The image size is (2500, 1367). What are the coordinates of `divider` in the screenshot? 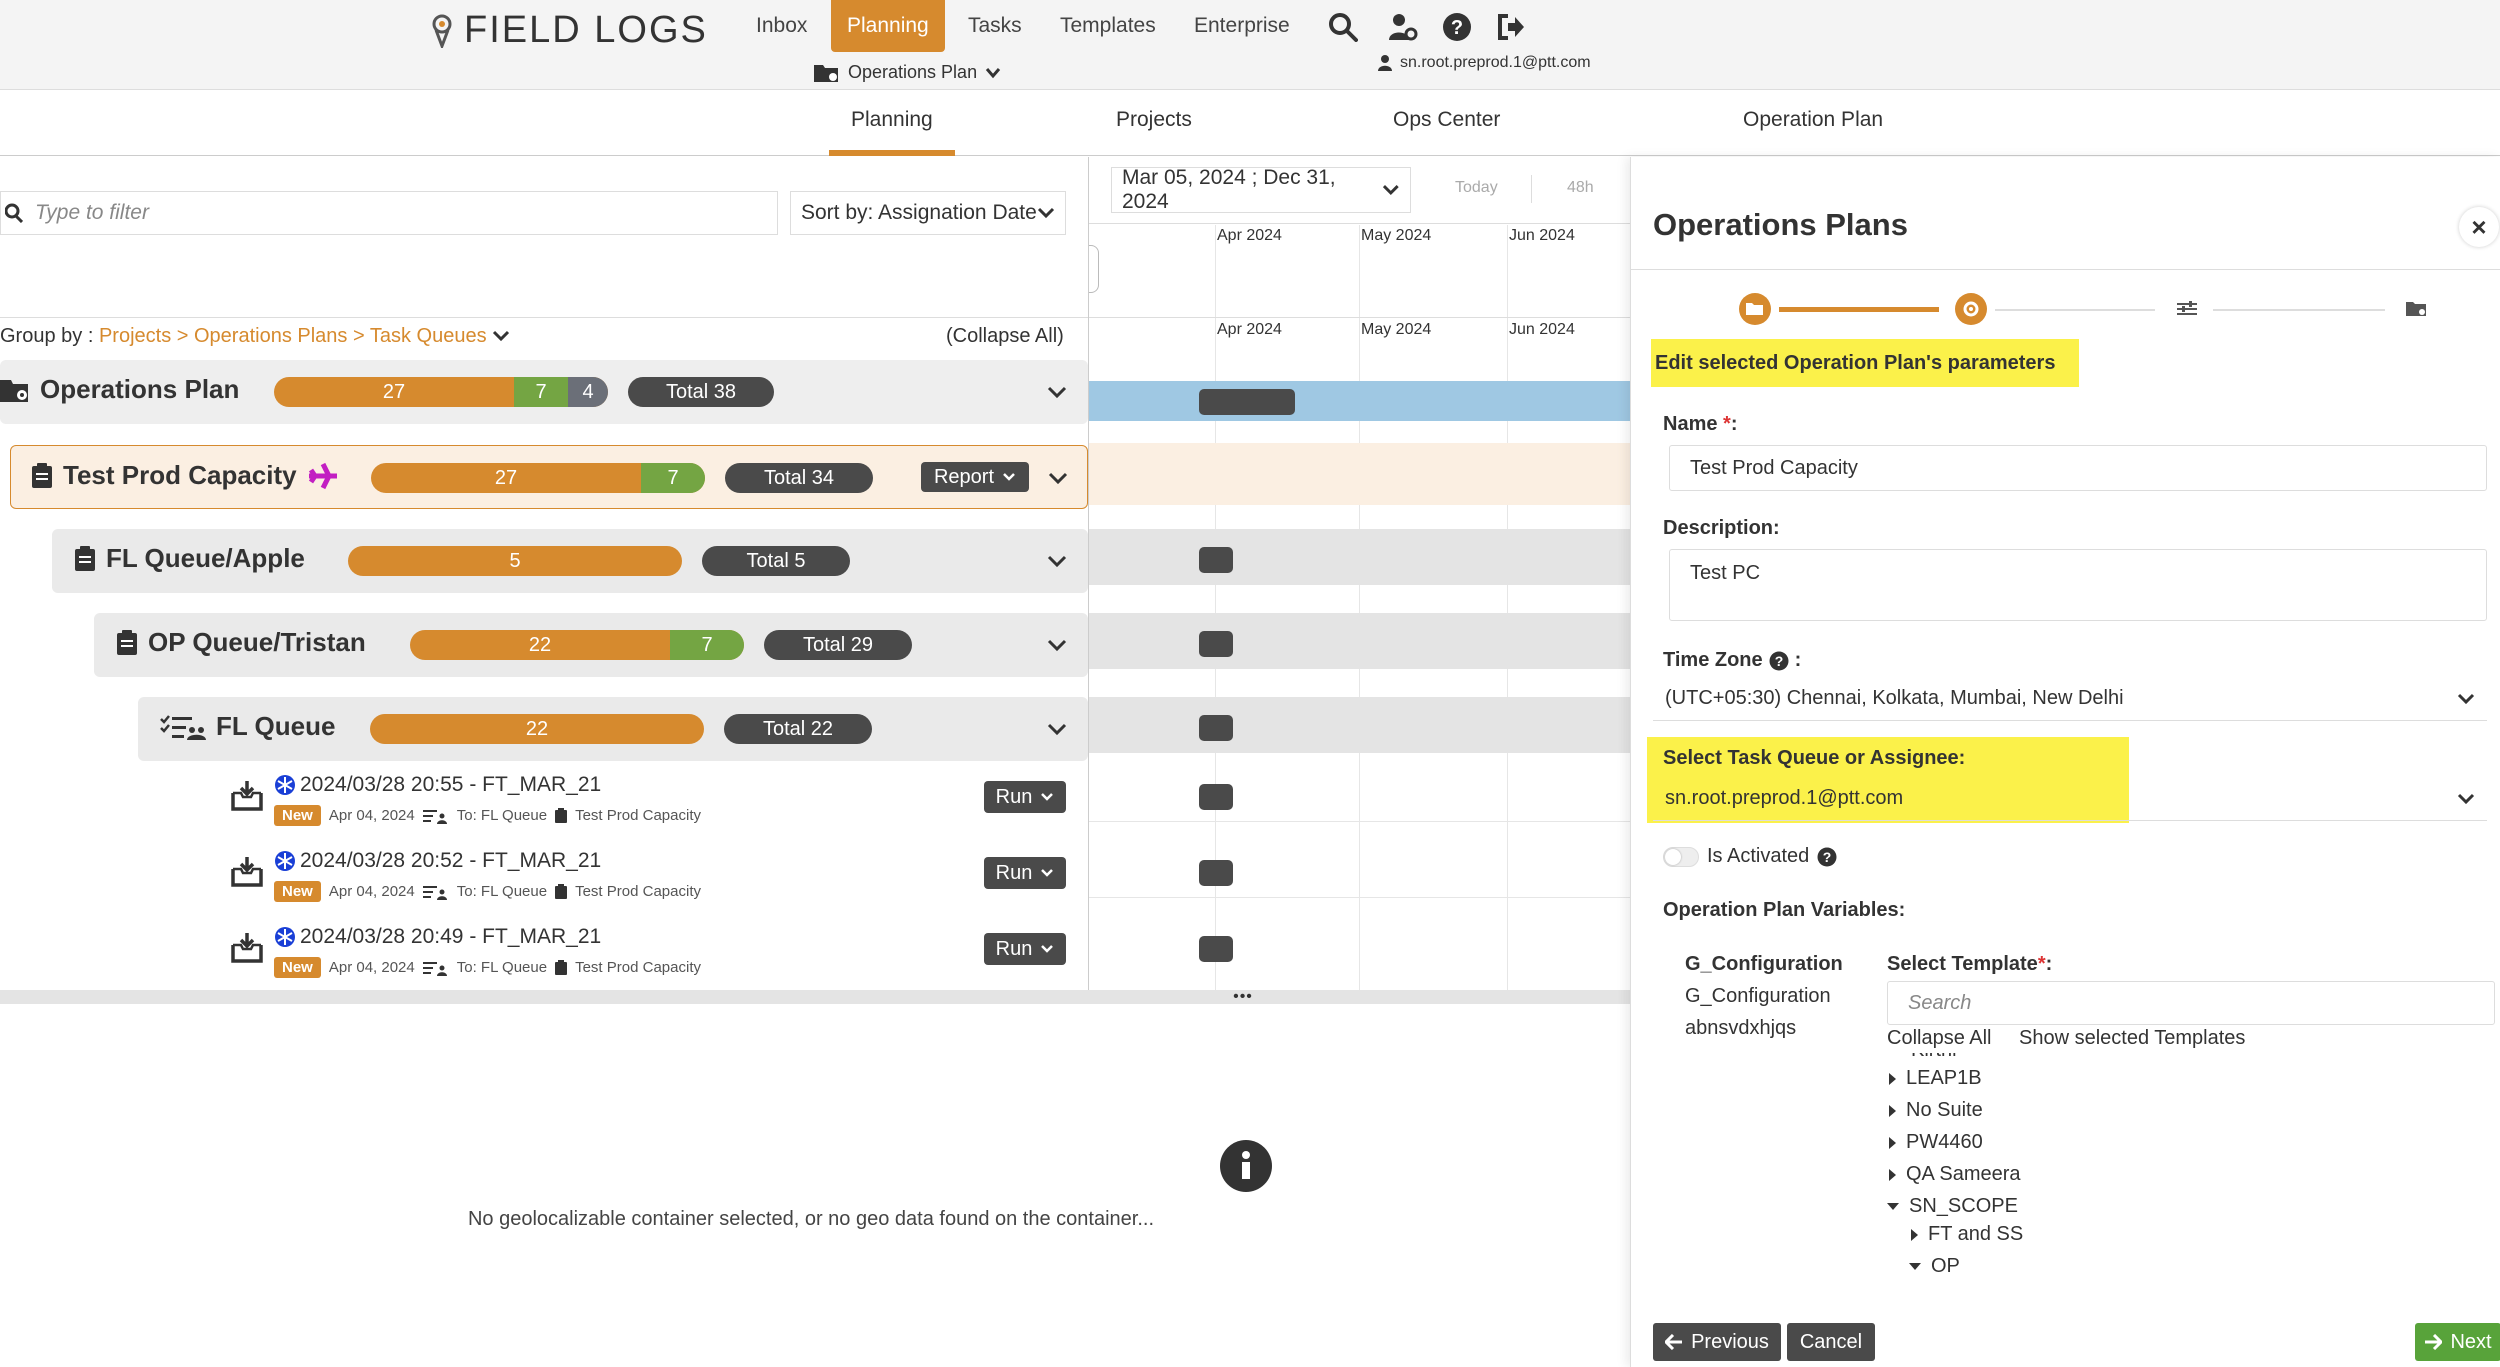 It's located at (1360, 897).